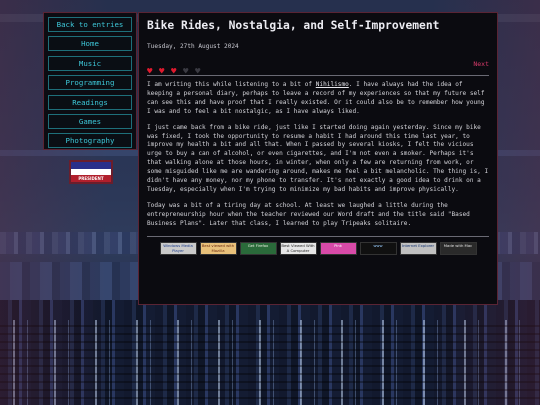 The image size is (540, 405). I want to click on post-date: Tuesday, 27th August 2024, so click(193, 46).